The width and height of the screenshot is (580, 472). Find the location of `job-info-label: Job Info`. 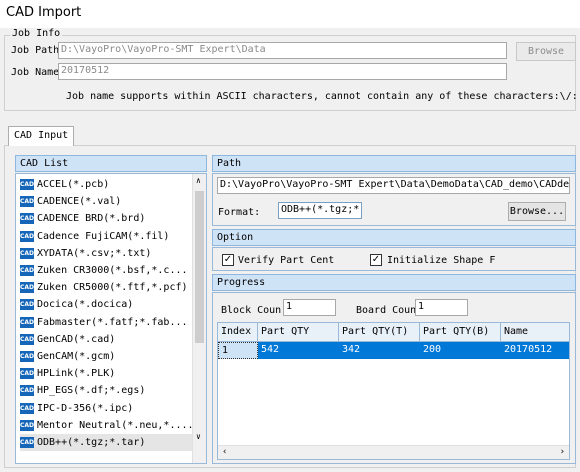

job-info-label: Job Info is located at coordinates (36, 33).